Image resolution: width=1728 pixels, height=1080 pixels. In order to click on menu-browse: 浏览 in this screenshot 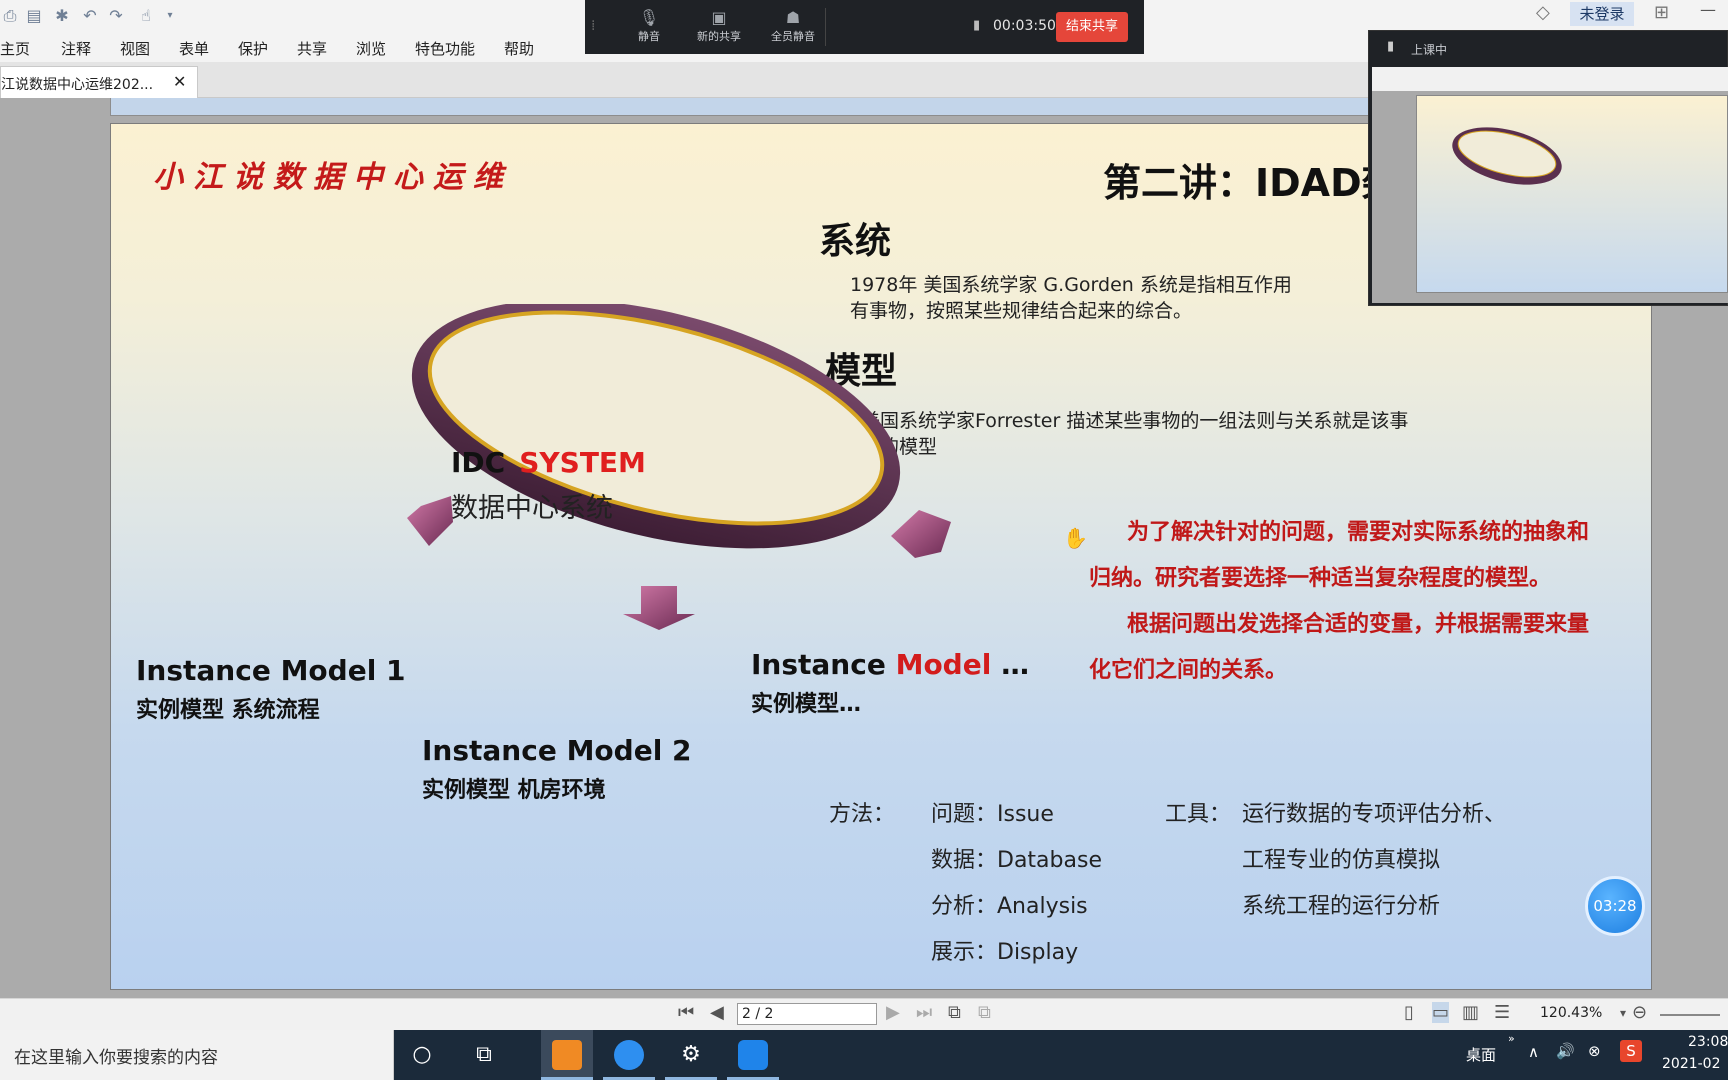, I will do `click(371, 48)`.